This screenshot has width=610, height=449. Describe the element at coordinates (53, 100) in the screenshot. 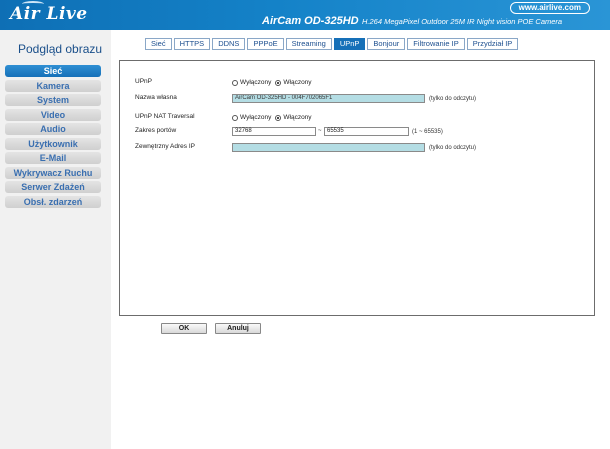

I see `sidebar-item-system: System` at that location.